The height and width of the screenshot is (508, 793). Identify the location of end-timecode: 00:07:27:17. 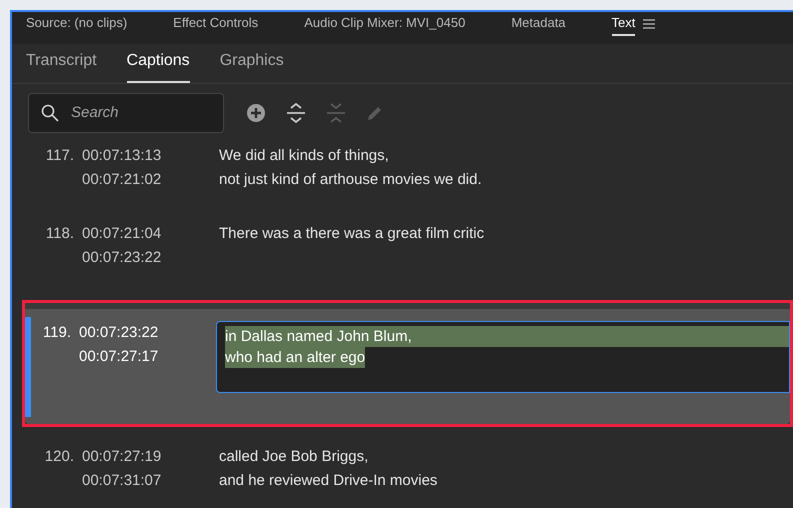
(119, 357).